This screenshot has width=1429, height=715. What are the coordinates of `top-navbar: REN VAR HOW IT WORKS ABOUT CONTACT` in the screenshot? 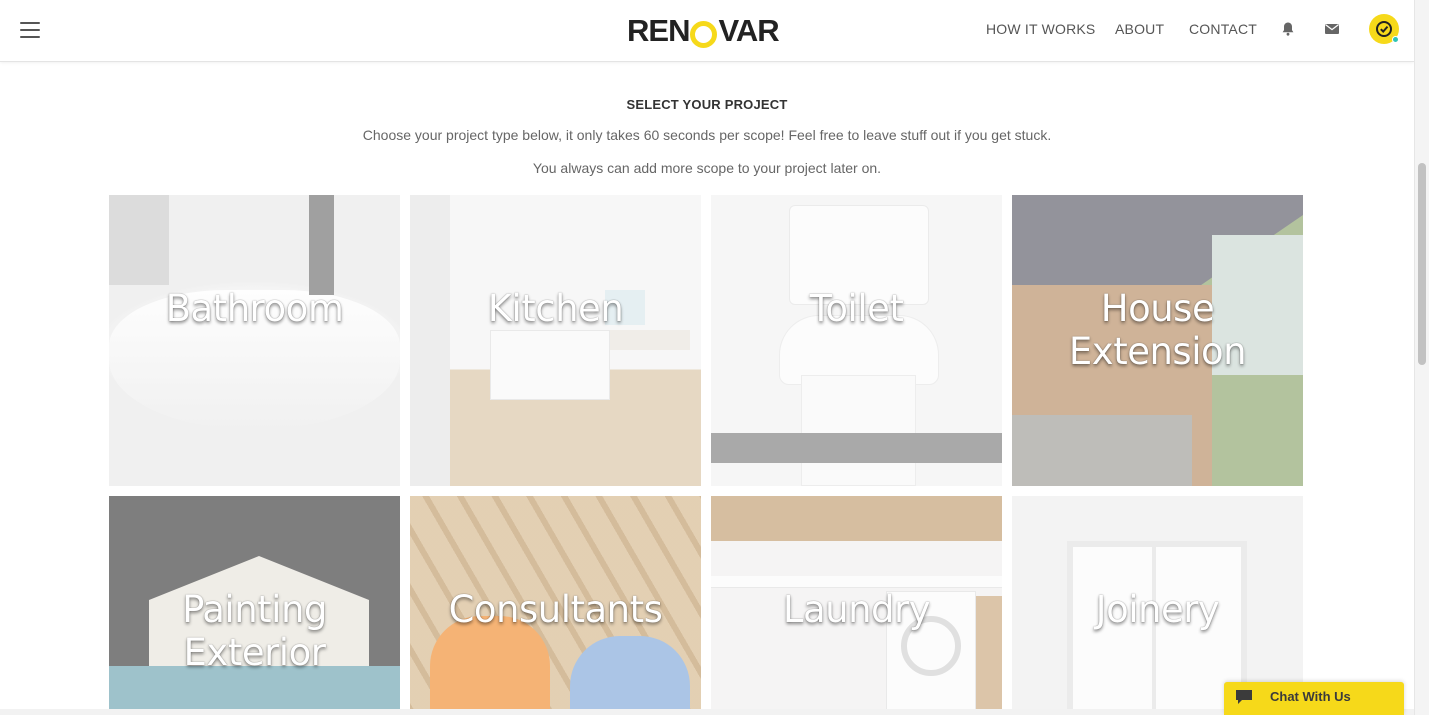 It's located at (707, 31).